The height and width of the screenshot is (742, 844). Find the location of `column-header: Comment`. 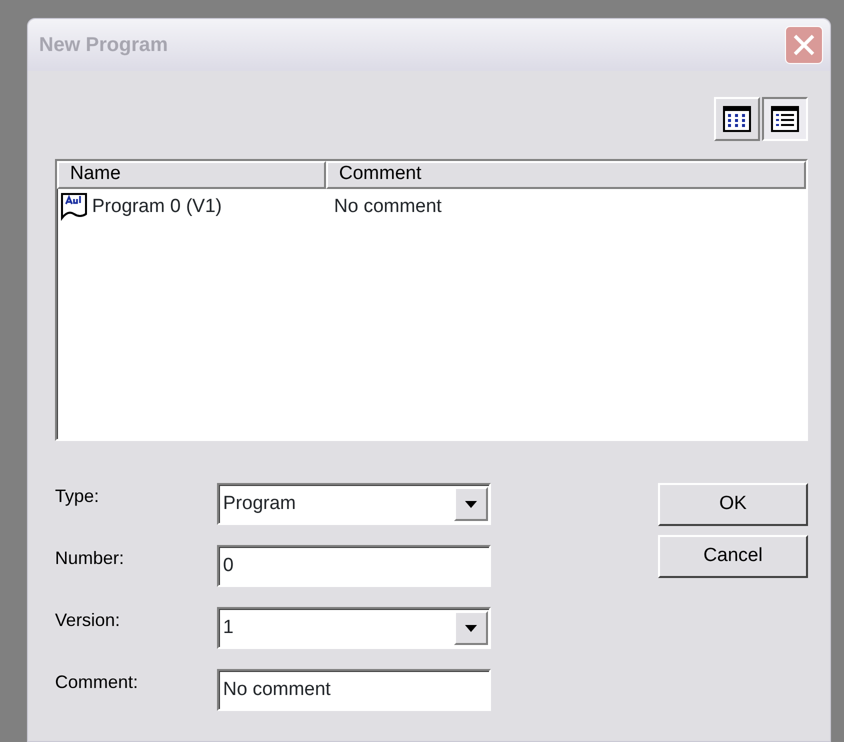

column-header: Comment is located at coordinates (566, 175).